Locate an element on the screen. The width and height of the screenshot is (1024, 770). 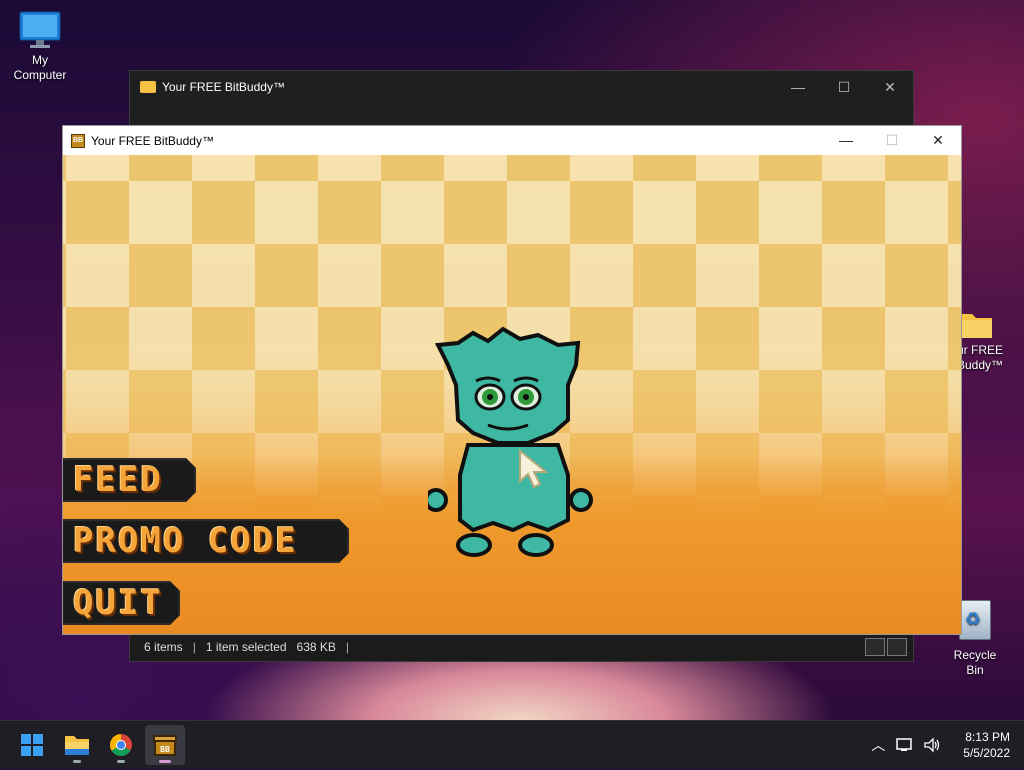
volume-icon is located at coordinates (932, 745).